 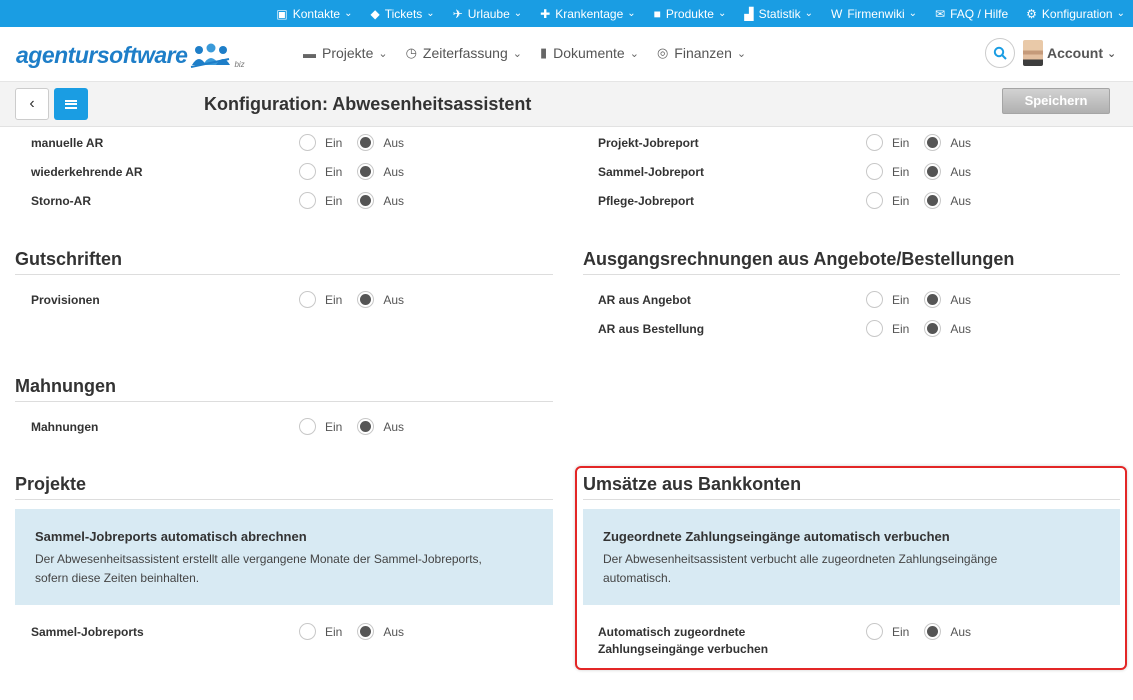 What do you see at coordinates (211, 55) in the screenshot?
I see `people-logo-icon` at bounding box center [211, 55].